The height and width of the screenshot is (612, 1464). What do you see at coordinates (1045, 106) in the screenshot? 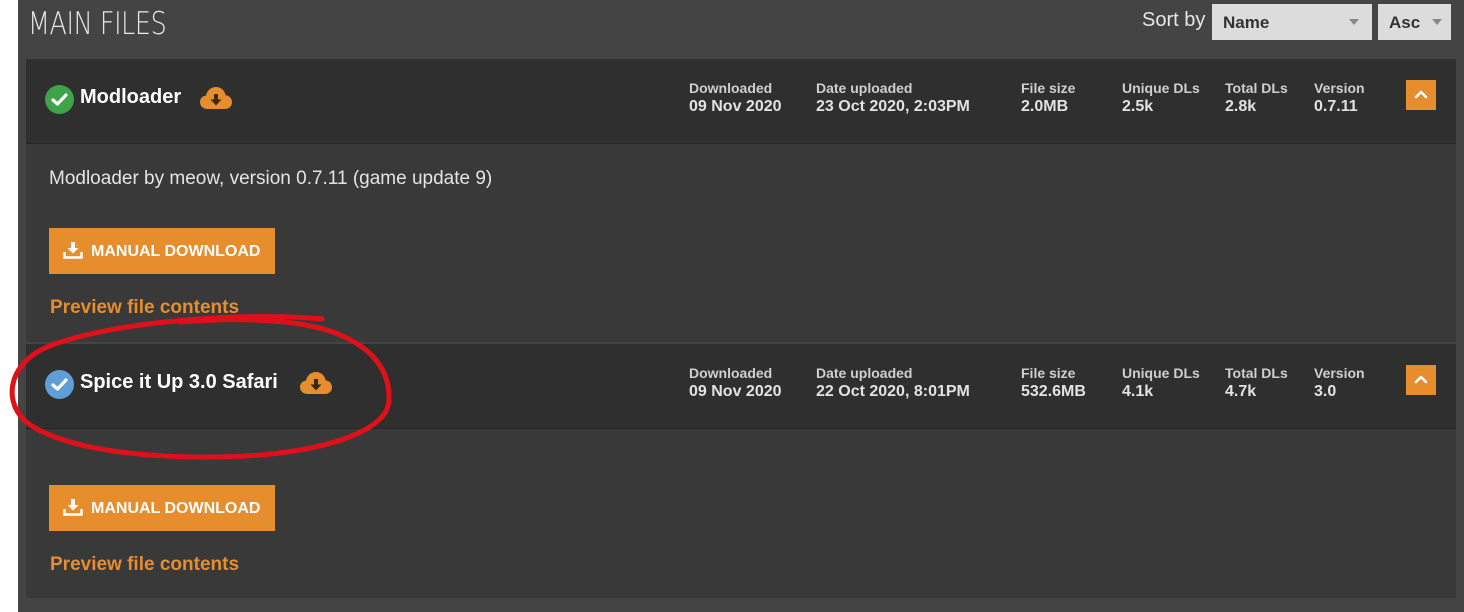
I see `stat-value: 2.0MB` at bounding box center [1045, 106].